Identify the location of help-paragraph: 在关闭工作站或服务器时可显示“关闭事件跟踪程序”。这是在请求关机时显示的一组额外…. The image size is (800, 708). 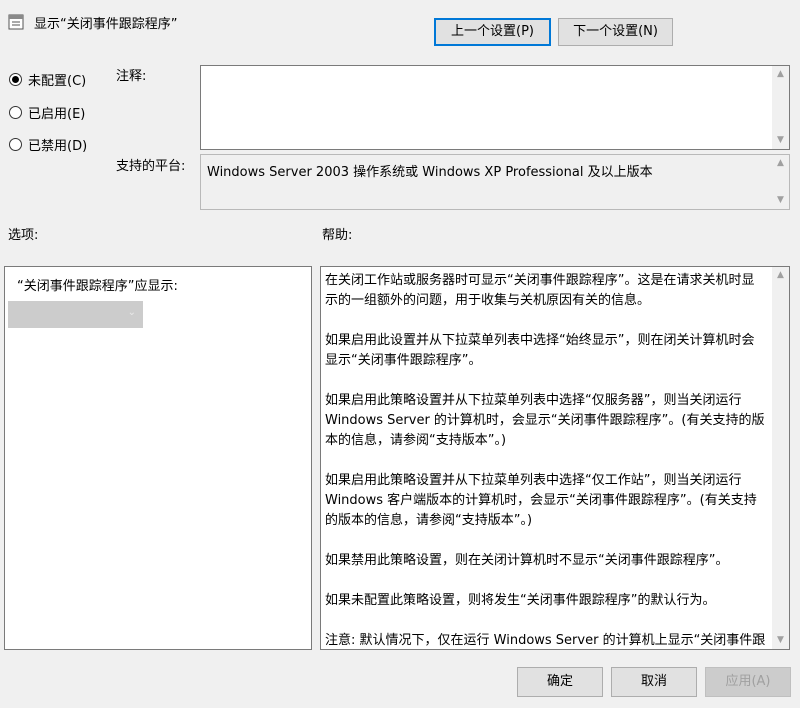
(540, 290).